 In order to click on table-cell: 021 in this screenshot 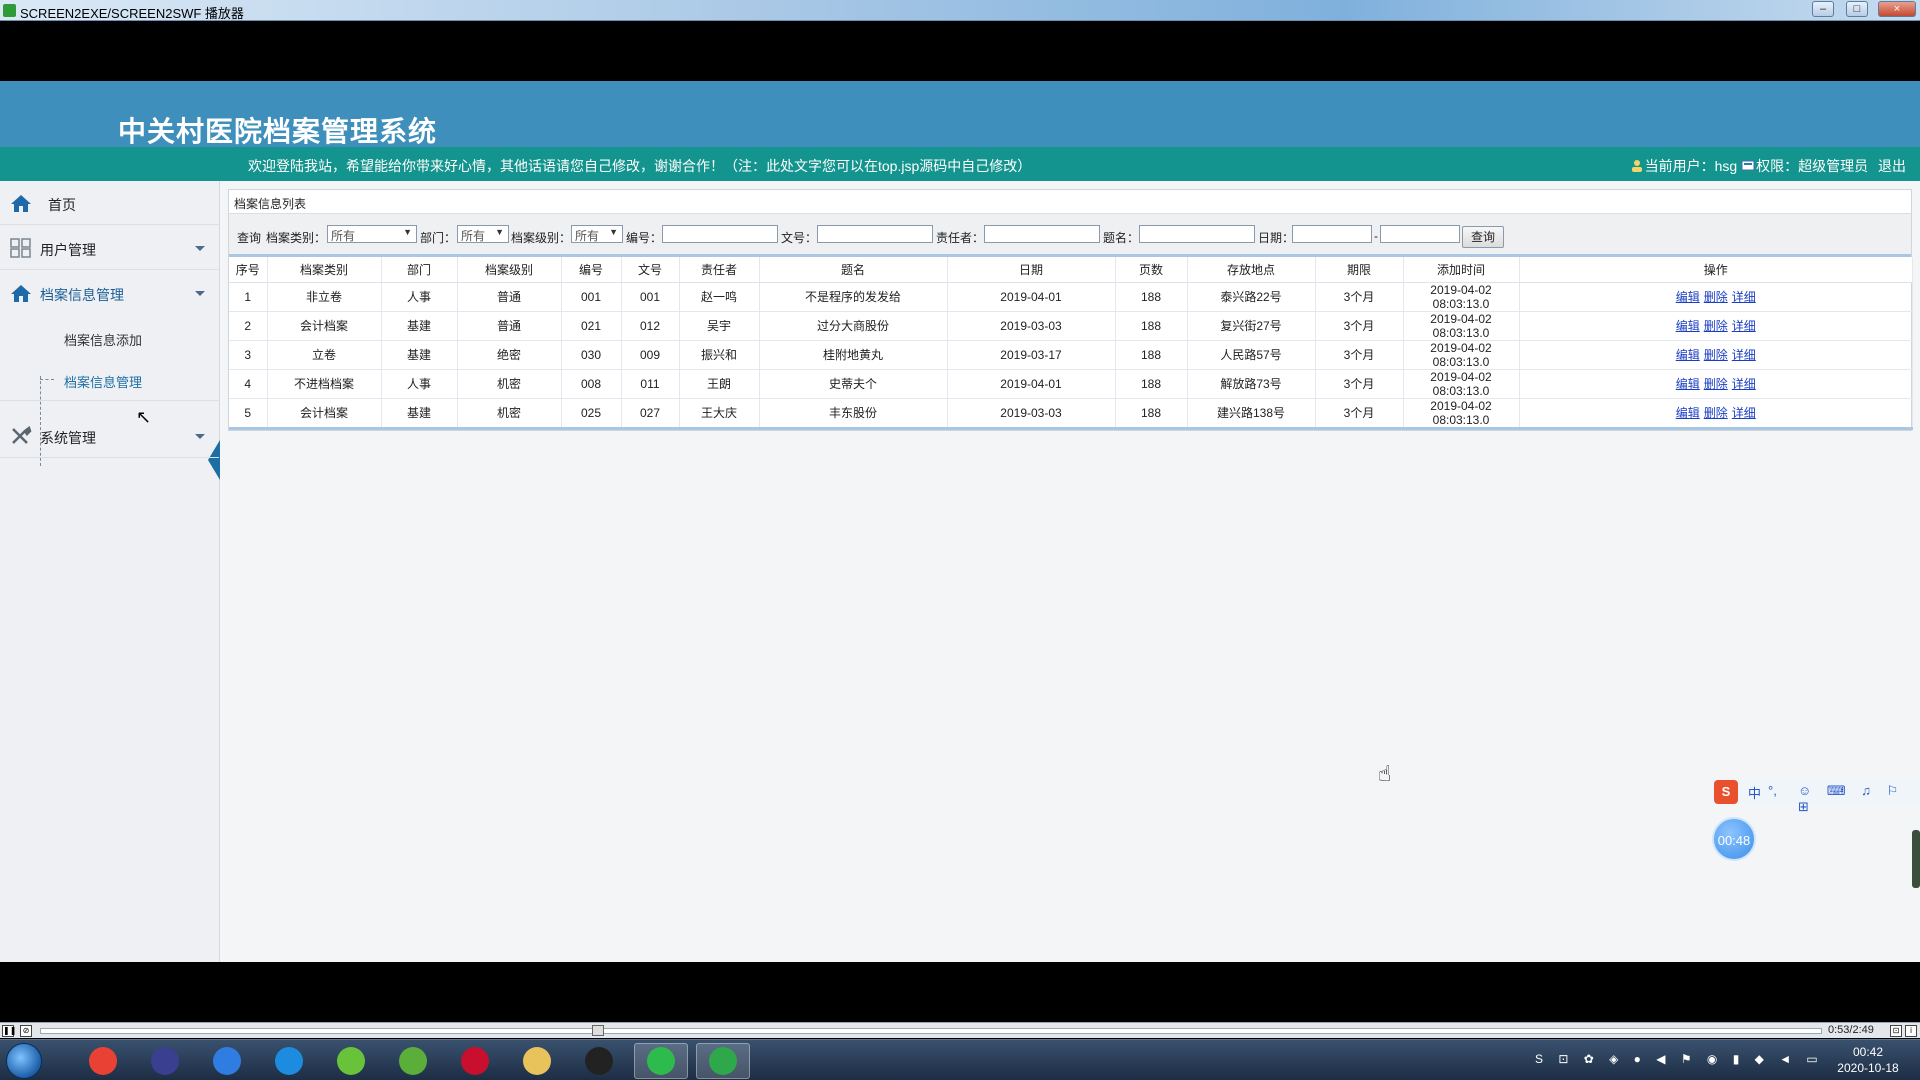, I will do `click(591, 326)`.